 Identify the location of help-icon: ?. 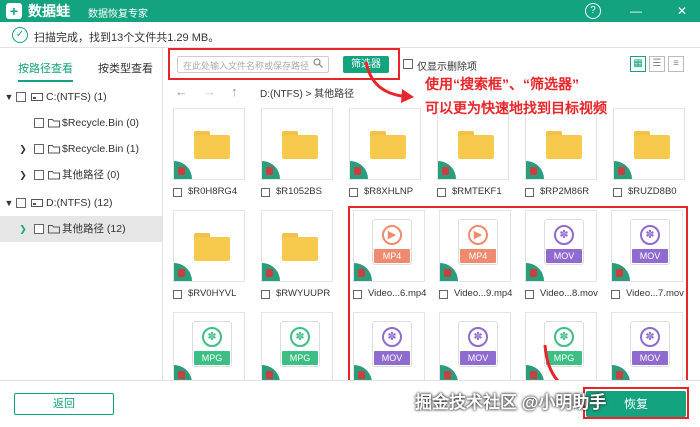
(593, 11).